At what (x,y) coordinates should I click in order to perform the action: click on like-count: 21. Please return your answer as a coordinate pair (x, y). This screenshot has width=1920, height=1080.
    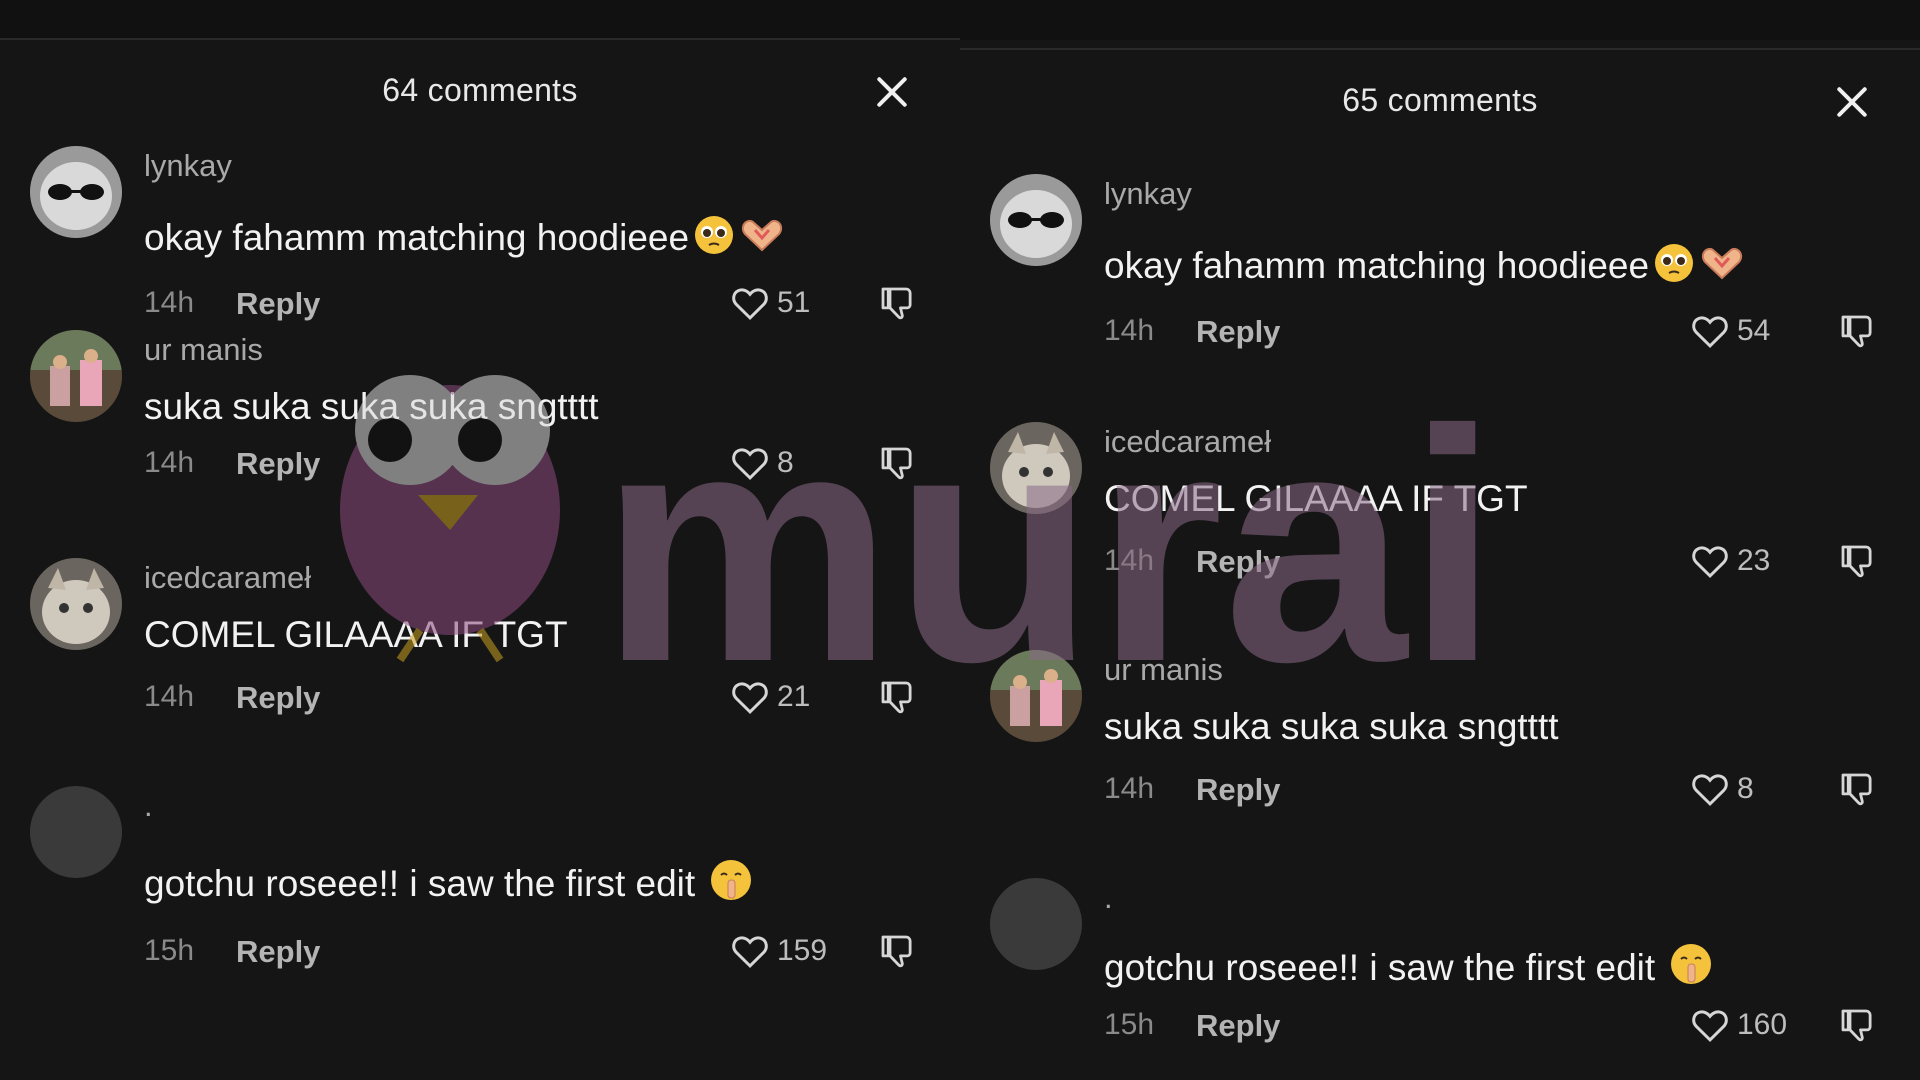
    Looking at the image, I should click on (794, 696).